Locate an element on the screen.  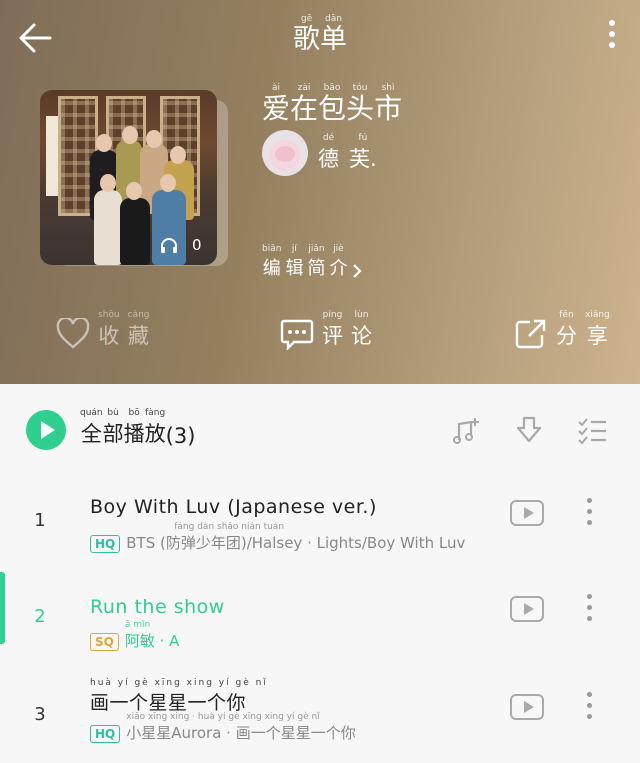
headphones-icon is located at coordinates (169, 245).